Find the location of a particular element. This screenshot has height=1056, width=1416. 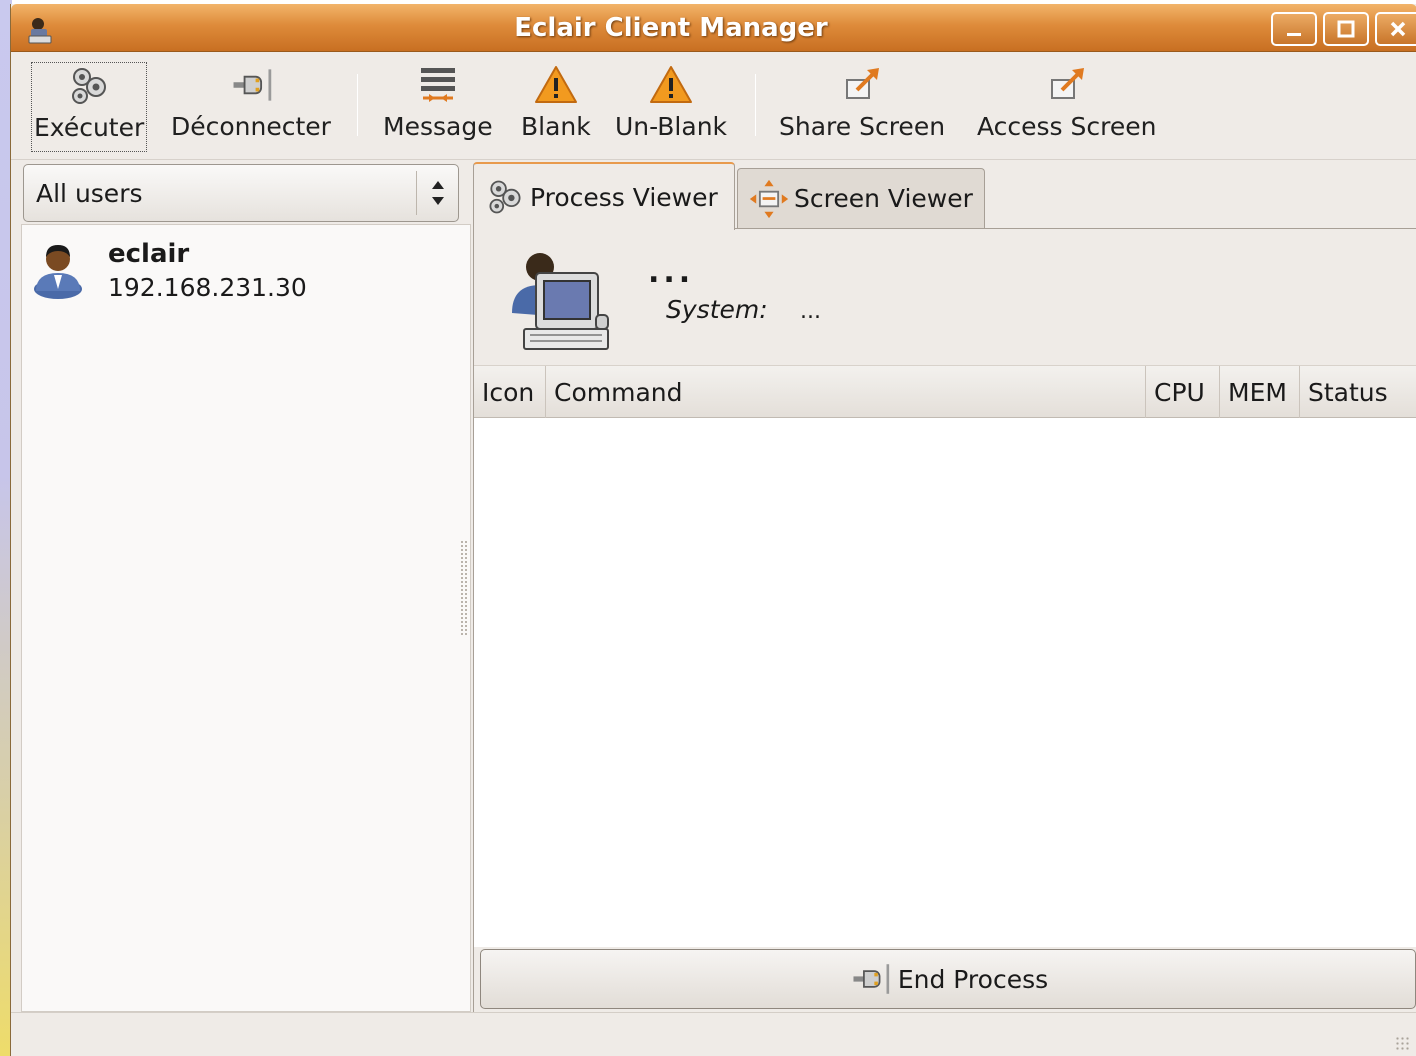

title-bar: Eclair Client Manager is located at coordinates (713, 28).